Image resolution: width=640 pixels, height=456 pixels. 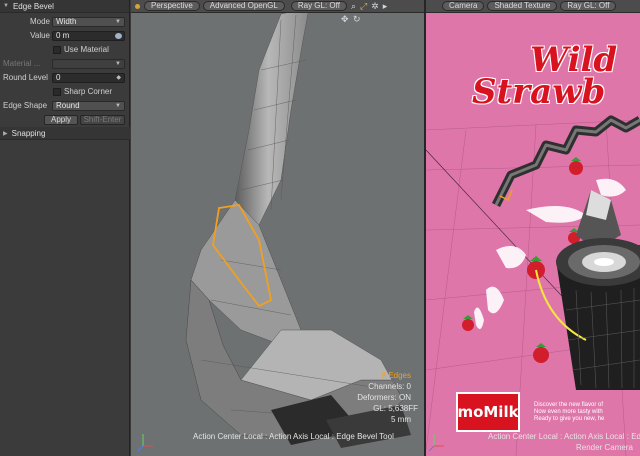 I want to click on round-level-value: 0, so click(x=58, y=77).